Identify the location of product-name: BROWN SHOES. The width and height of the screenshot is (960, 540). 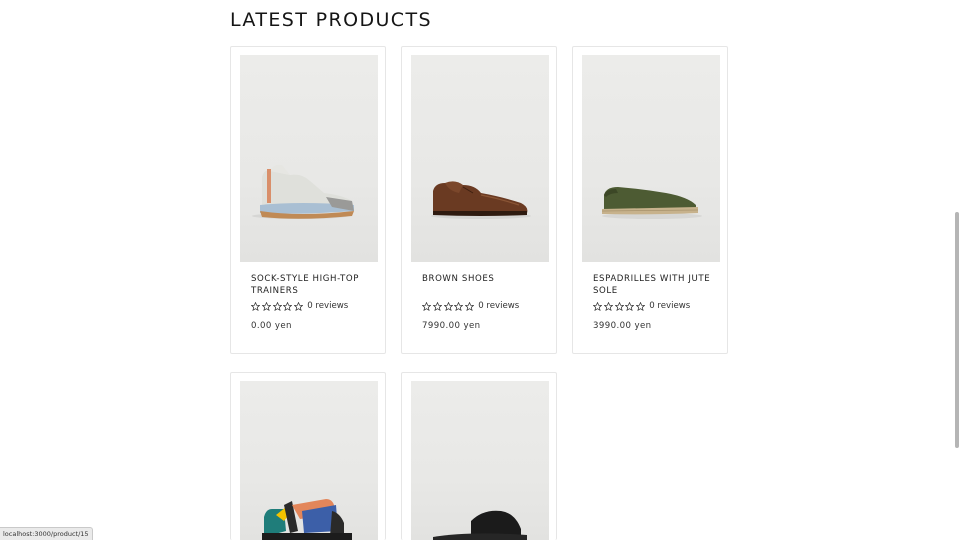
(482, 279).